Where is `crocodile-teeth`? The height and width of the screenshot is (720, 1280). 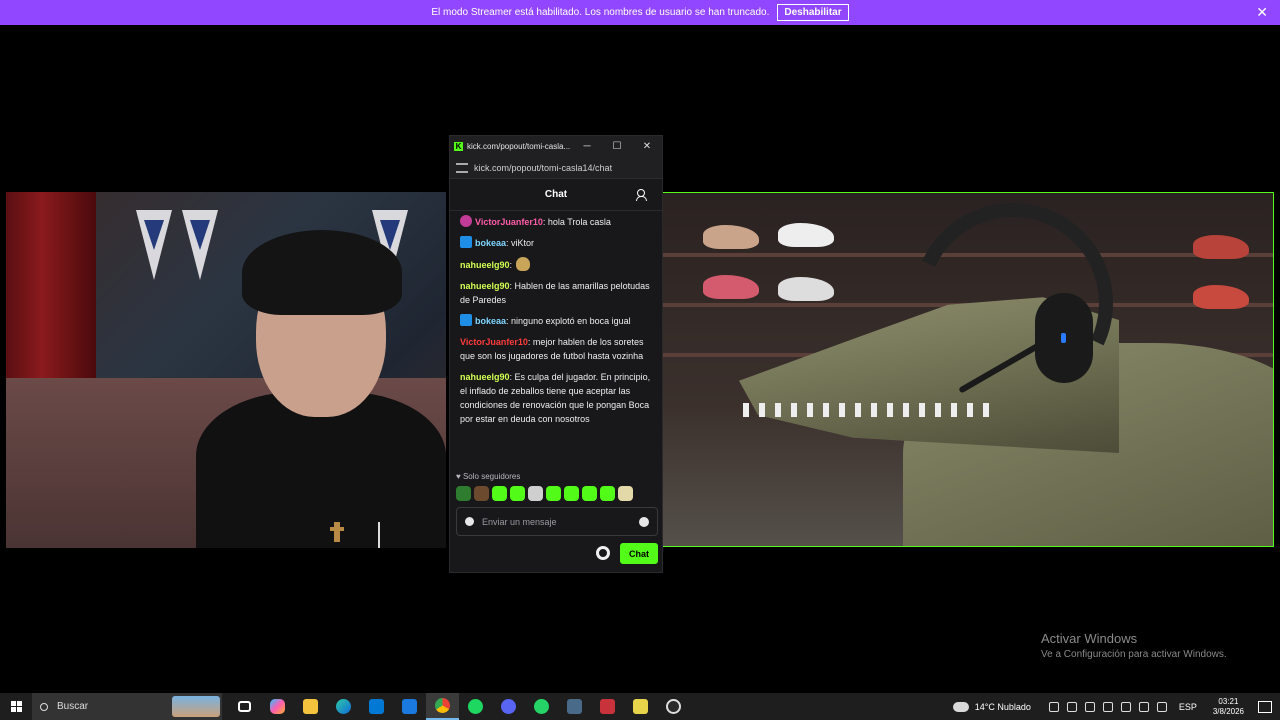
crocodile-teeth is located at coordinates (868, 410).